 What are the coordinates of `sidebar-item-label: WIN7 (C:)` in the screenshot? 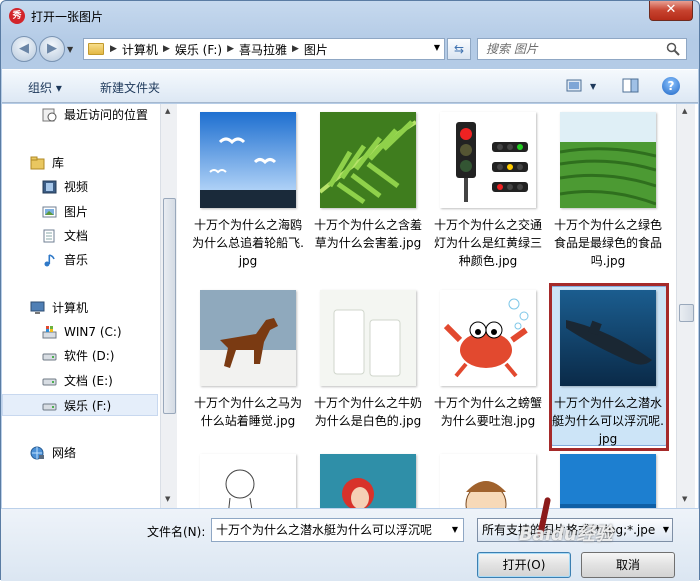 It's located at (93, 332).